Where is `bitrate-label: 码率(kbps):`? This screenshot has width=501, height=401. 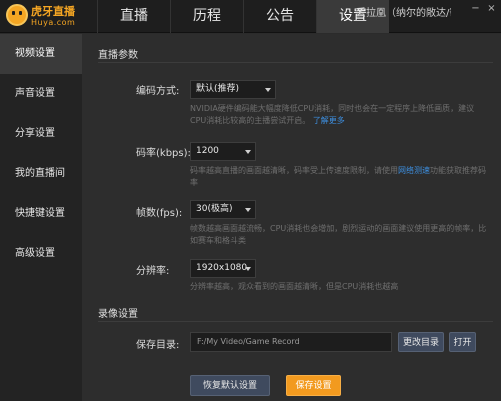
bitrate-label: 码率(kbps): is located at coordinates (163, 153).